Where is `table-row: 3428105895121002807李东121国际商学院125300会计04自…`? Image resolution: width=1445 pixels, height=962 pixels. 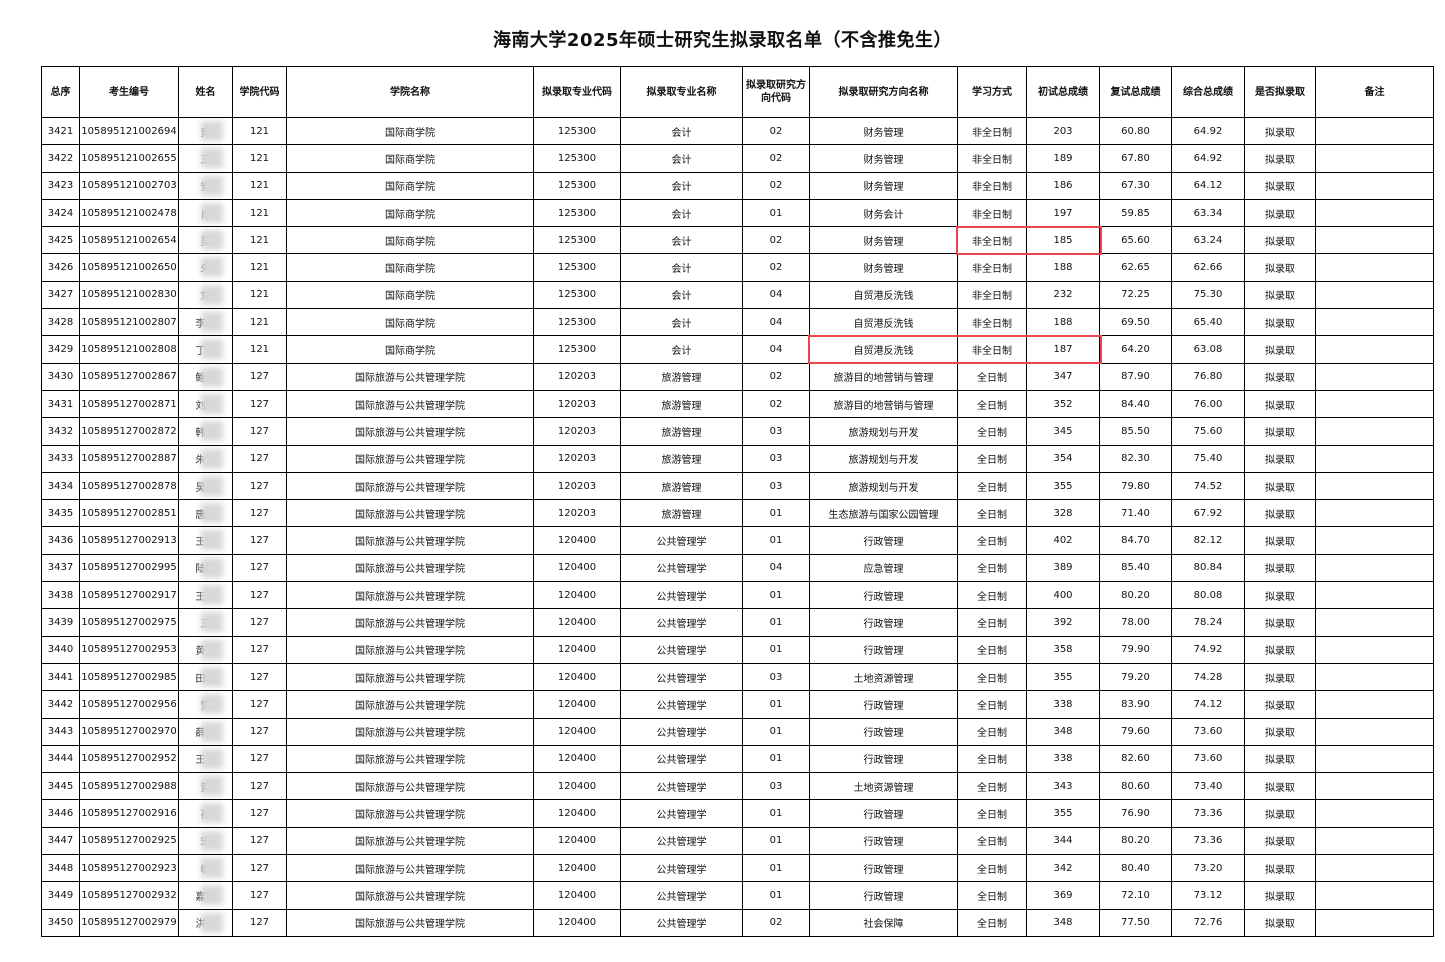
table-row: 3428105895121002807李东121国际商学院125300会计04自… is located at coordinates (737, 322).